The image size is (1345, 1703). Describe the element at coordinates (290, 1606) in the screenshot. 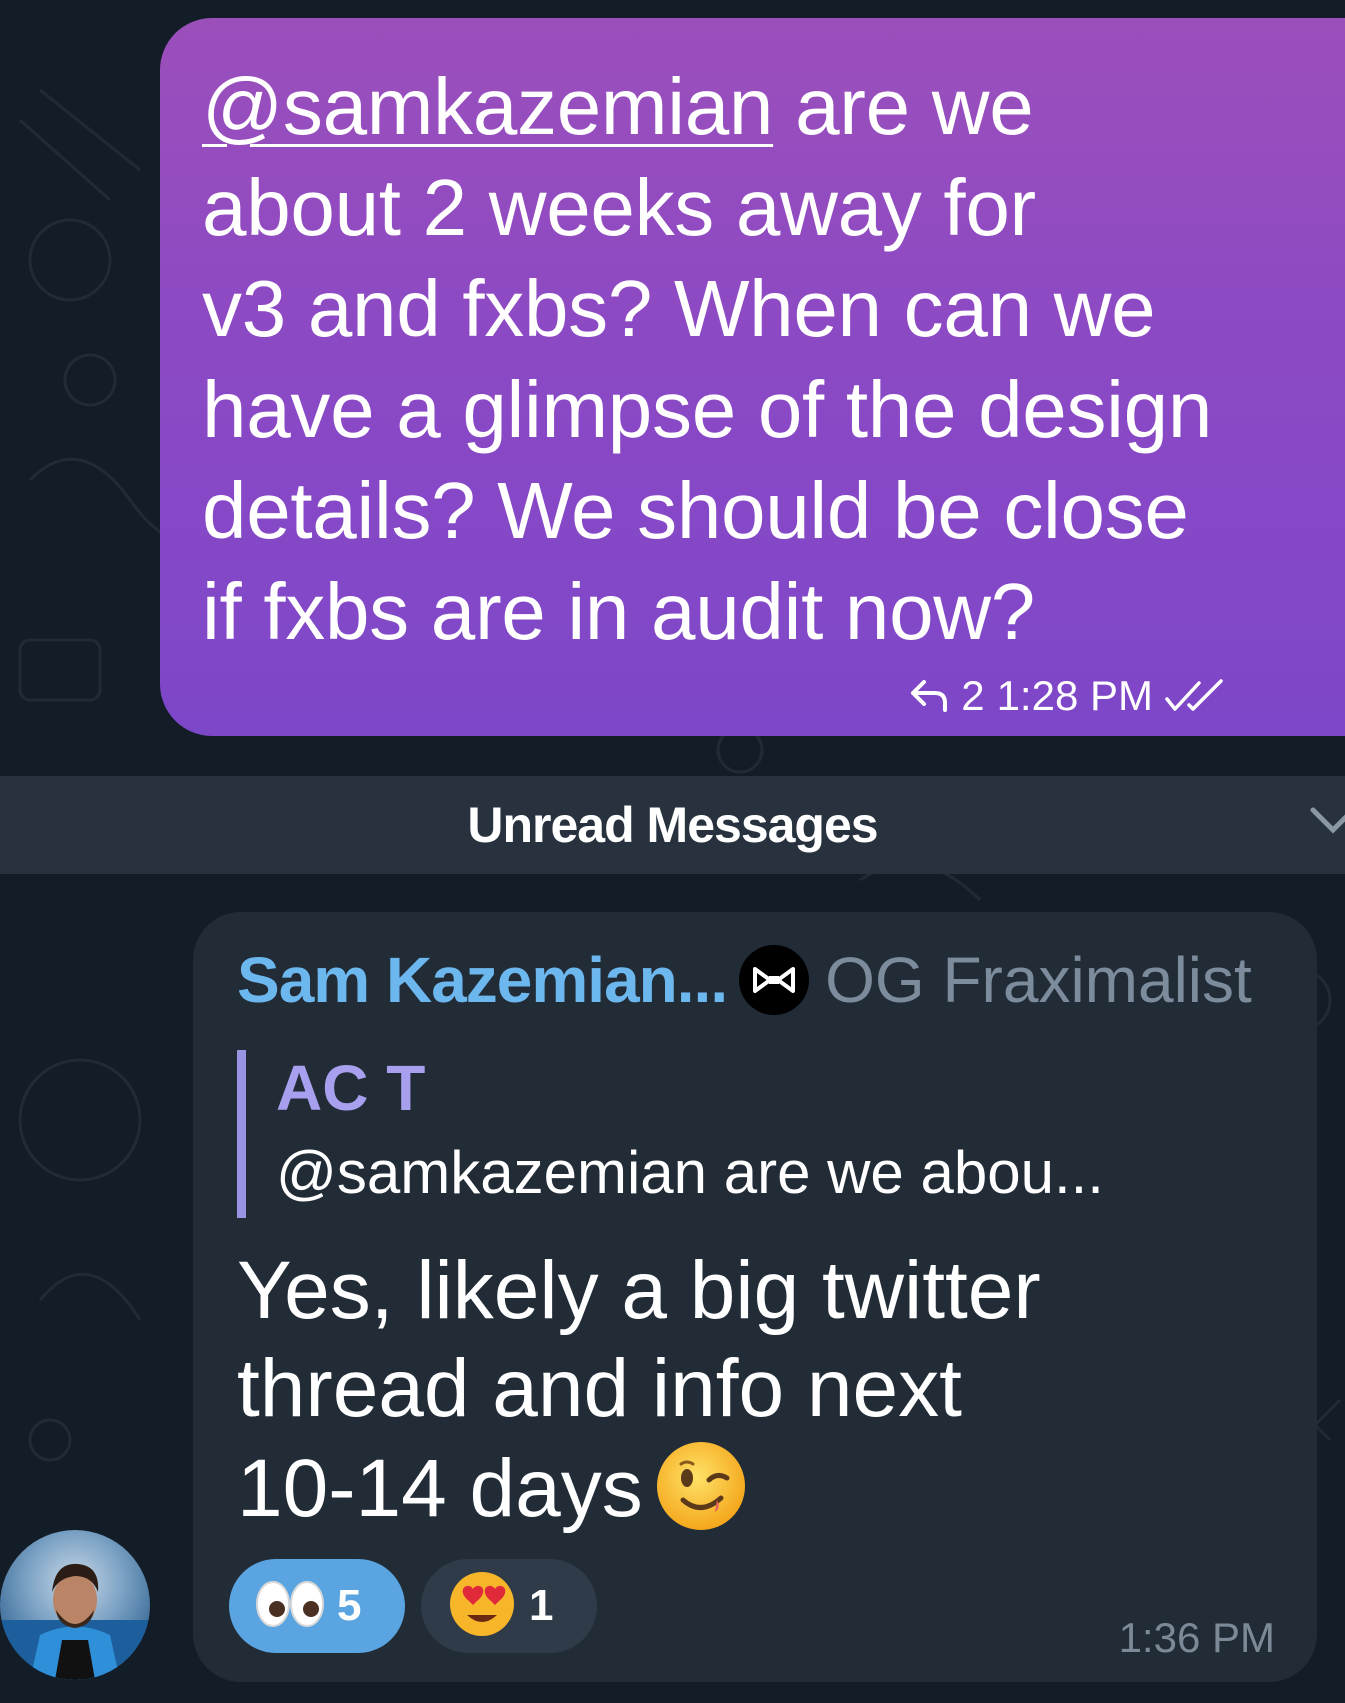

I see `eyes-icon` at that location.